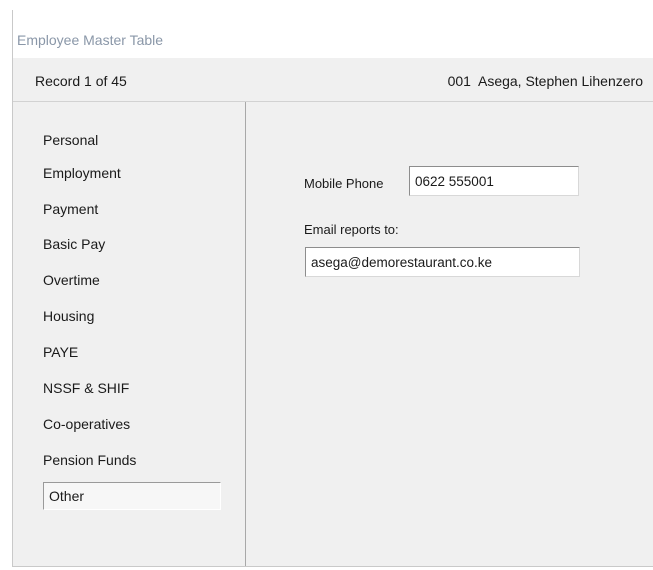 The height and width of the screenshot is (570, 653). Describe the element at coordinates (545, 81) in the screenshot. I see `employee-name: 001 Asega, Stephen Lihenzero` at that location.